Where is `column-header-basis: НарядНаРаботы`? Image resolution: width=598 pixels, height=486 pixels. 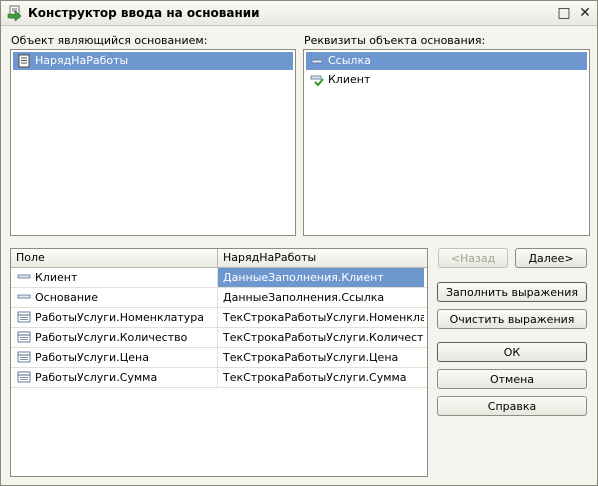 column-header-basis: НарядНаРаботы is located at coordinates (322, 258).